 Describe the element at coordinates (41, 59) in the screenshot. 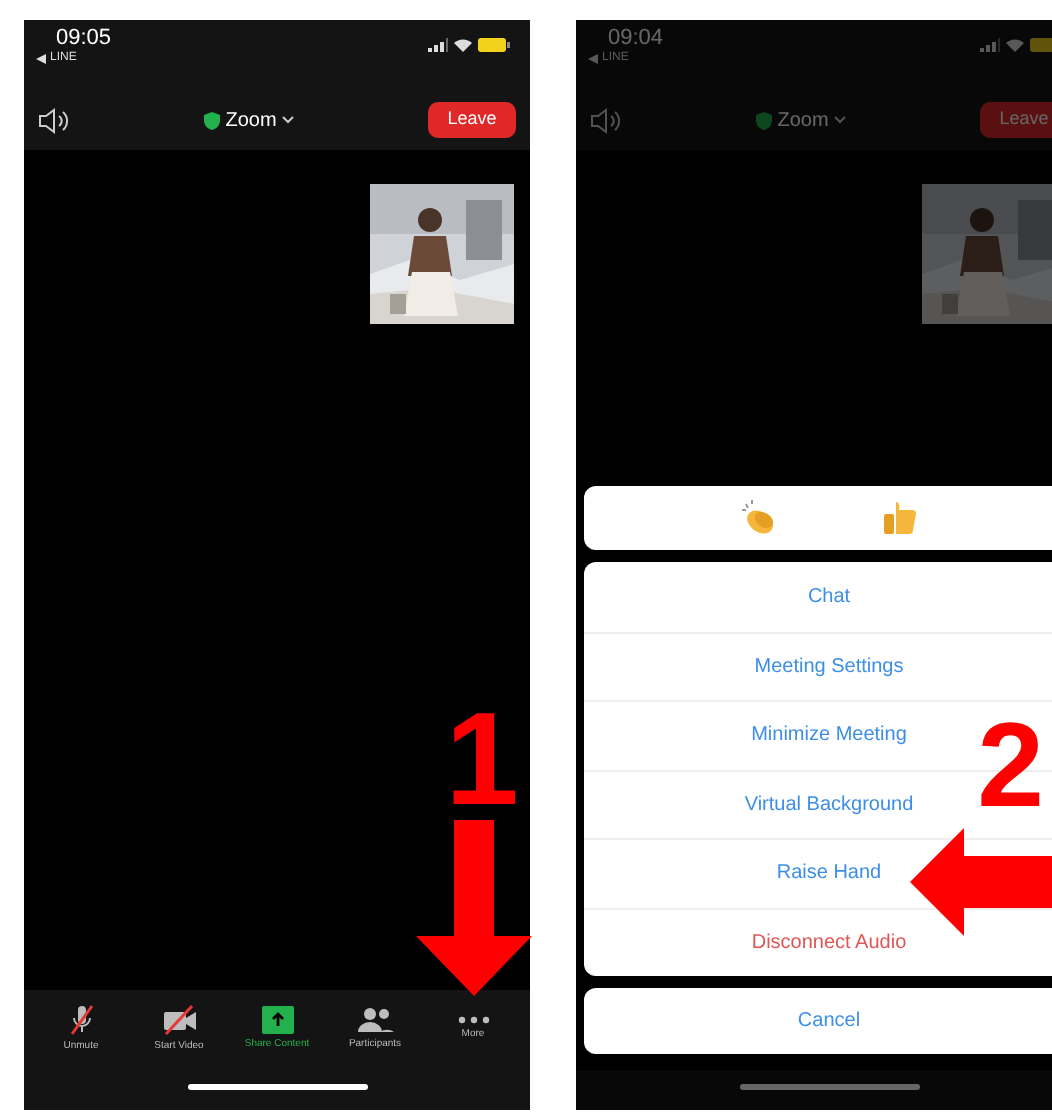

I see `back-caret-icon` at that location.